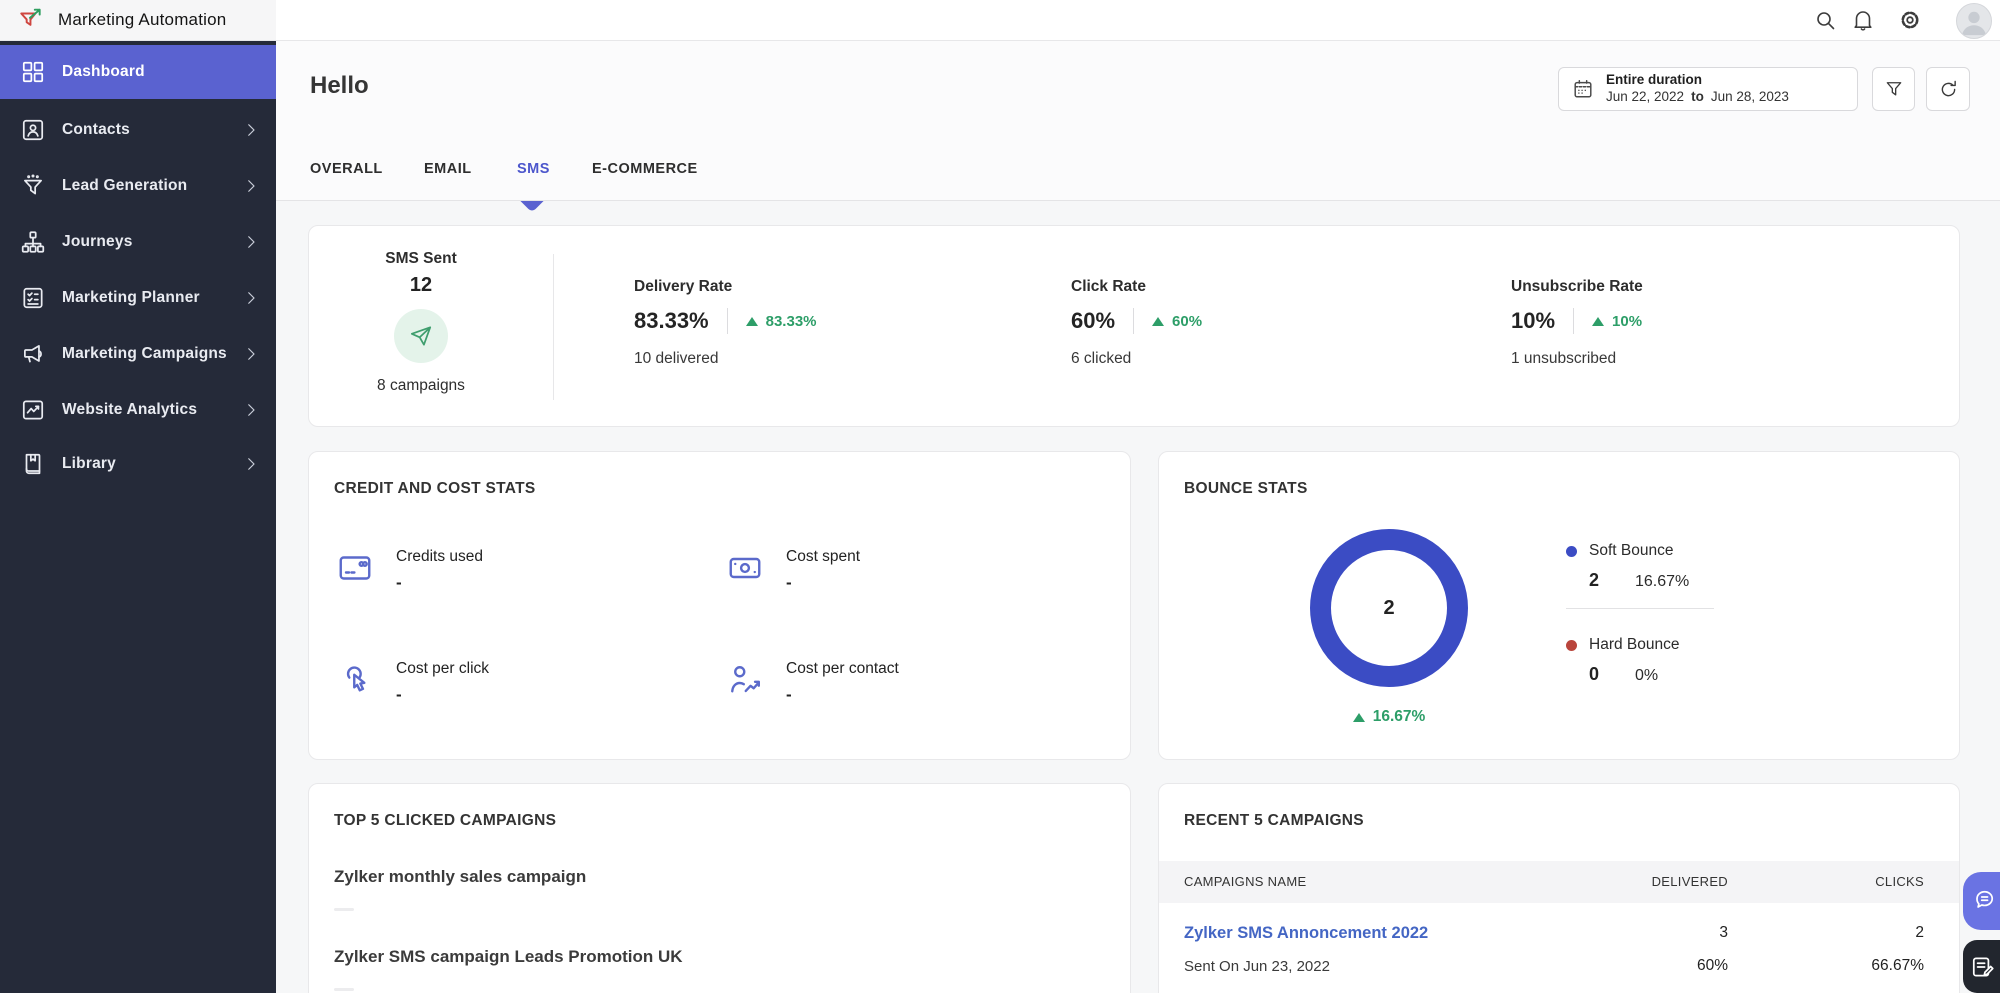 Image resolution: width=2000 pixels, height=993 pixels. Describe the element at coordinates (1631, 550) in the screenshot. I see `soft-bounce-label: Soft Bounce` at that location.